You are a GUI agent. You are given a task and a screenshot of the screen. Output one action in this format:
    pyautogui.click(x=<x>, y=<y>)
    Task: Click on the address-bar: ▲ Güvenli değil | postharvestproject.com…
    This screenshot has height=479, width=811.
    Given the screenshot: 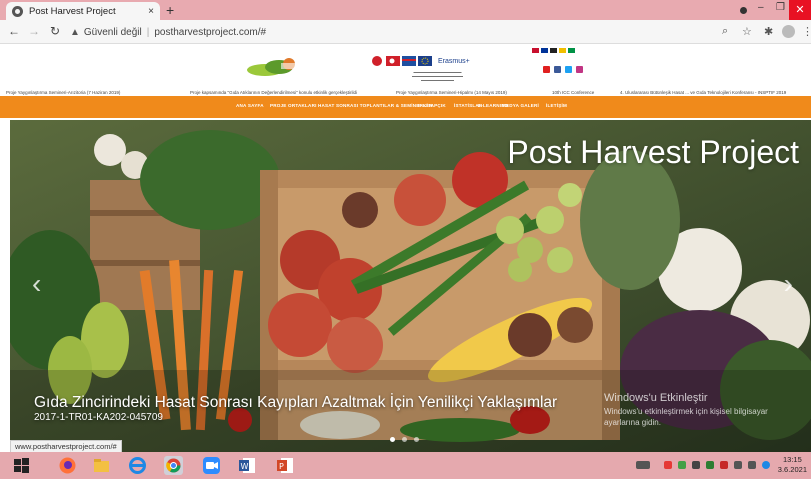 What is the action you would take?
    pyautogui.click(x=415, y=32)
    